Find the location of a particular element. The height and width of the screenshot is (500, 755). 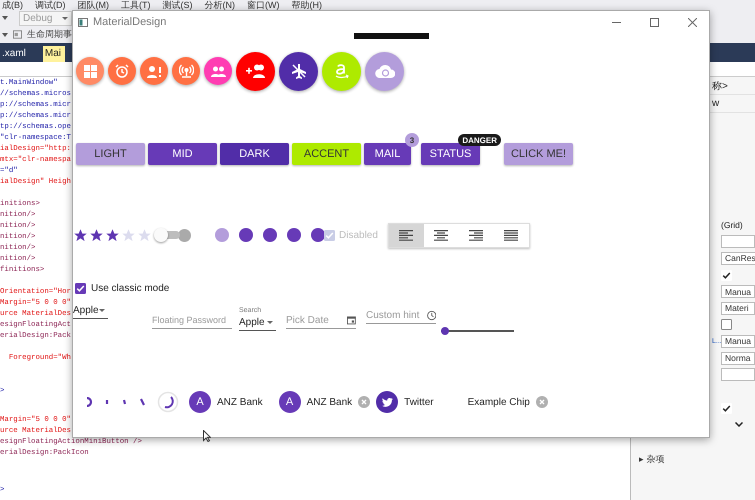

document-tab: .xaml is located at coordinates (20, 54).